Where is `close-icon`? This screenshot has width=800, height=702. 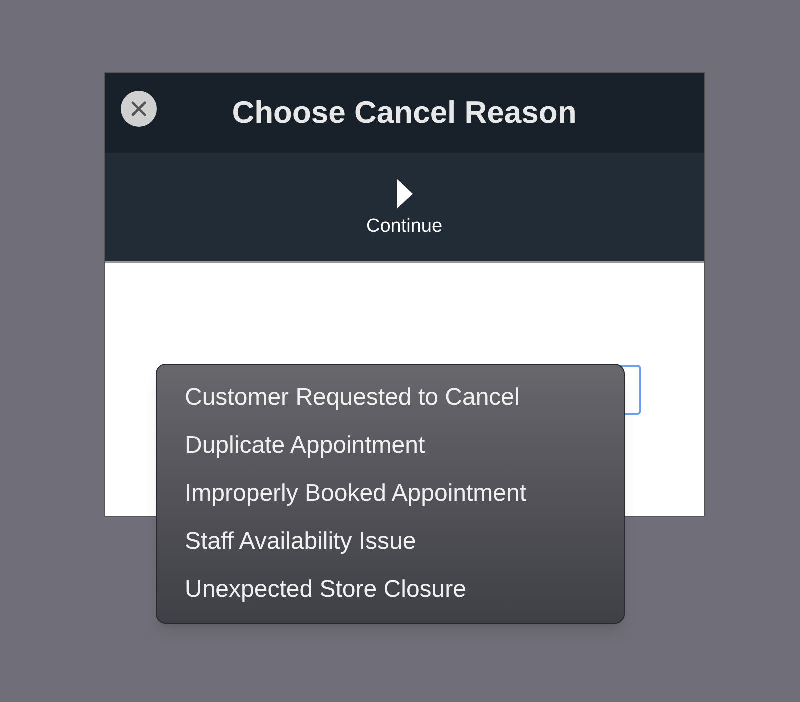 close-icon is located at coordinates (139, 109).